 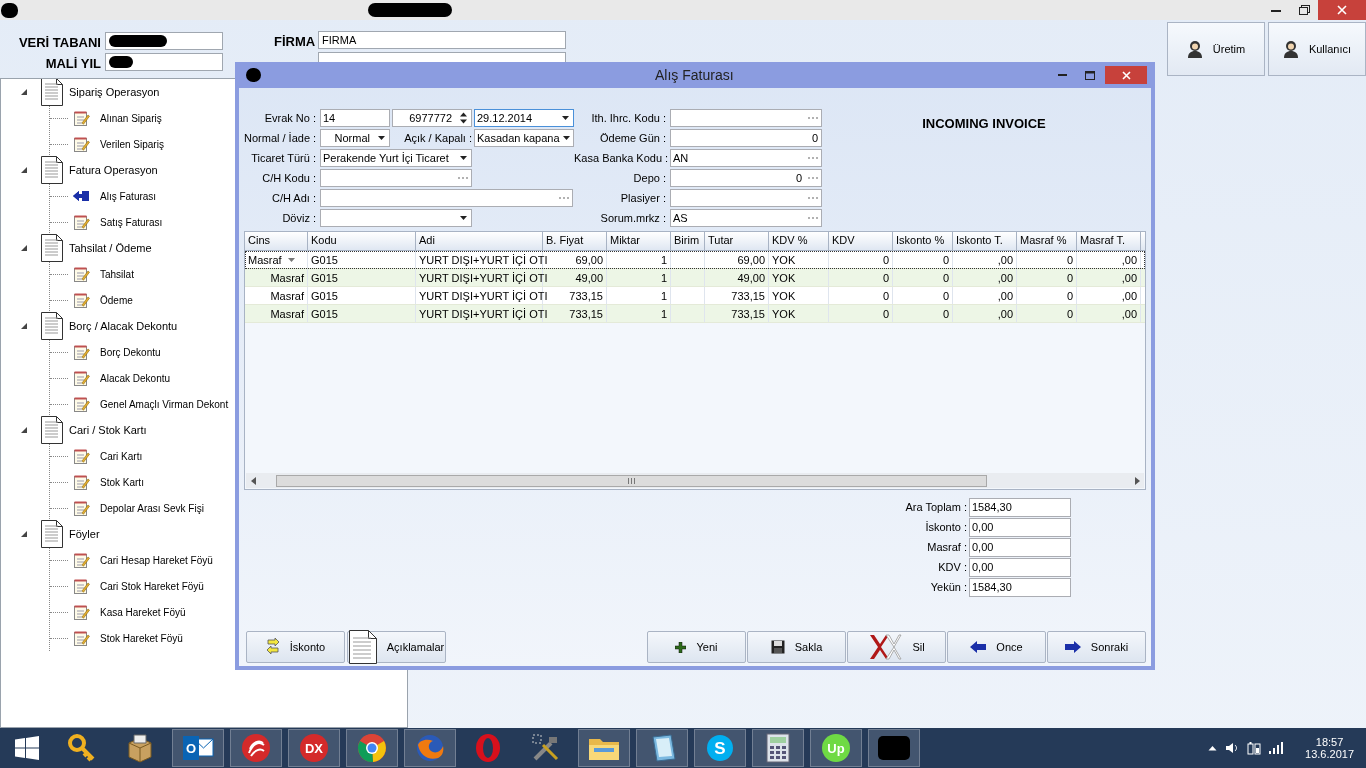 I want to click on column-header: Birim, so click(x=688, y=241).